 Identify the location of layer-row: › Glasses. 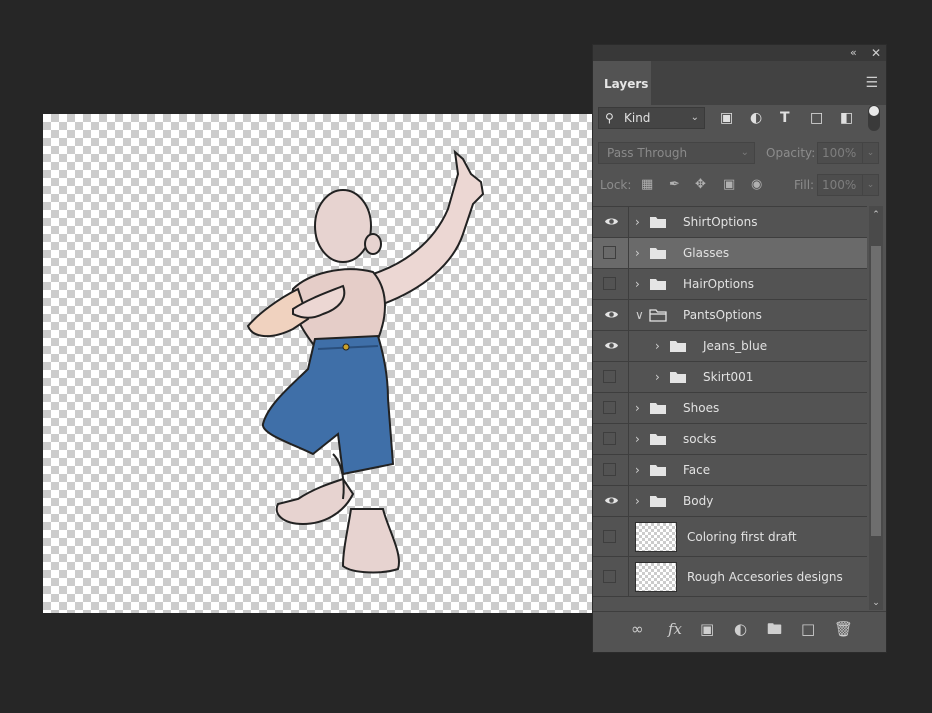
(730, 253).